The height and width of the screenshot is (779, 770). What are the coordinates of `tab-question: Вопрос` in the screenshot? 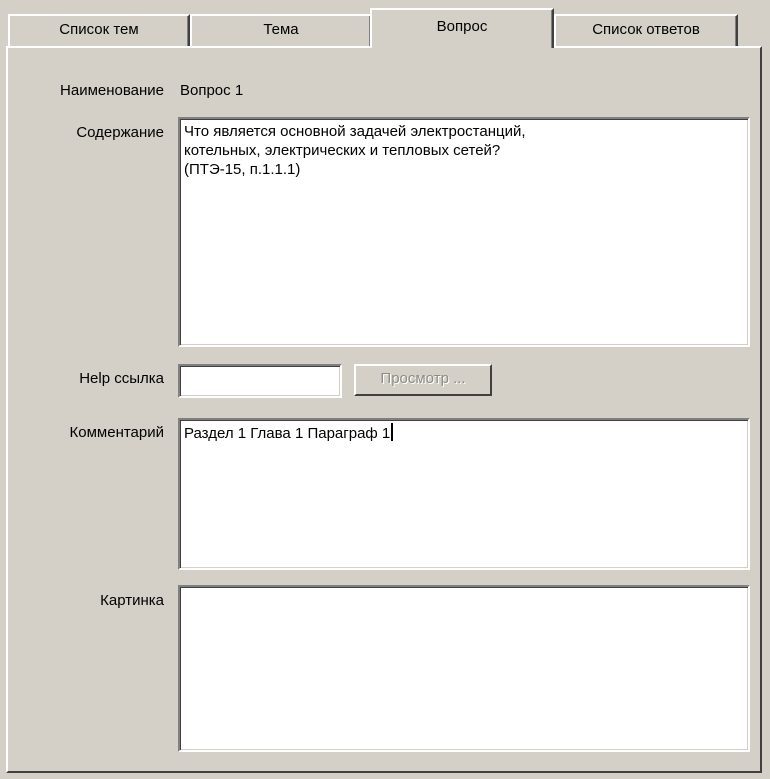 It's located at (462, 28).